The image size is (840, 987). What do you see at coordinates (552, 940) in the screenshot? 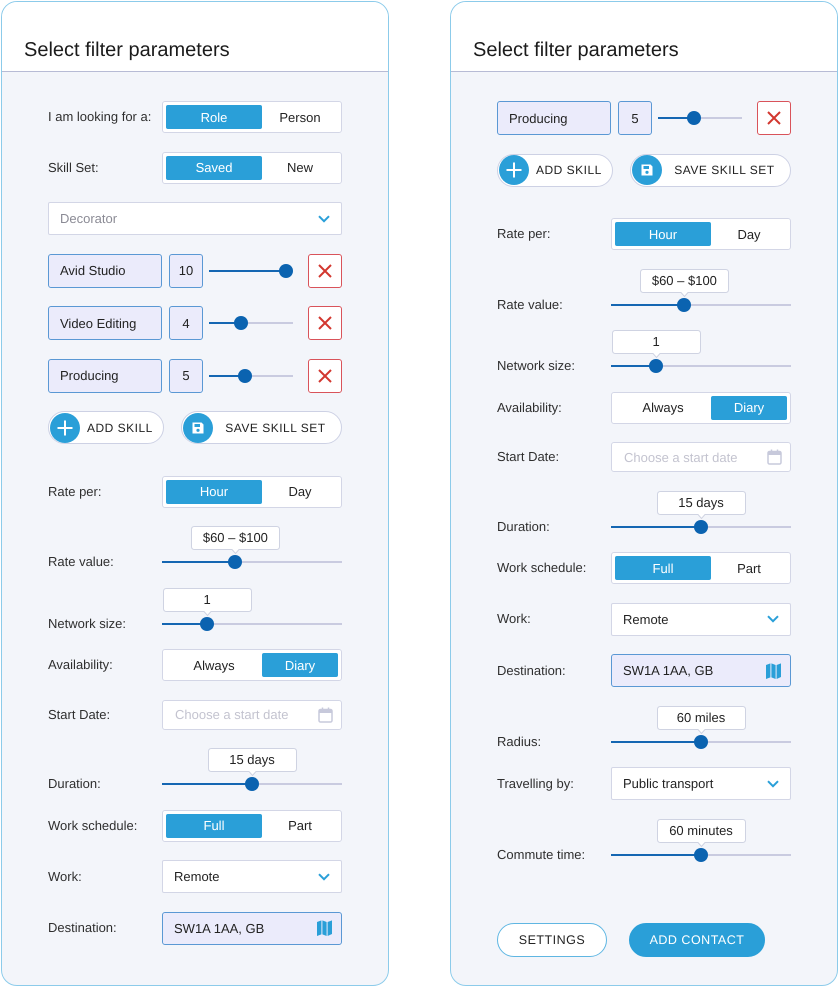
I see `outline-button: SETTINGS` at bounding box center [552, 940].